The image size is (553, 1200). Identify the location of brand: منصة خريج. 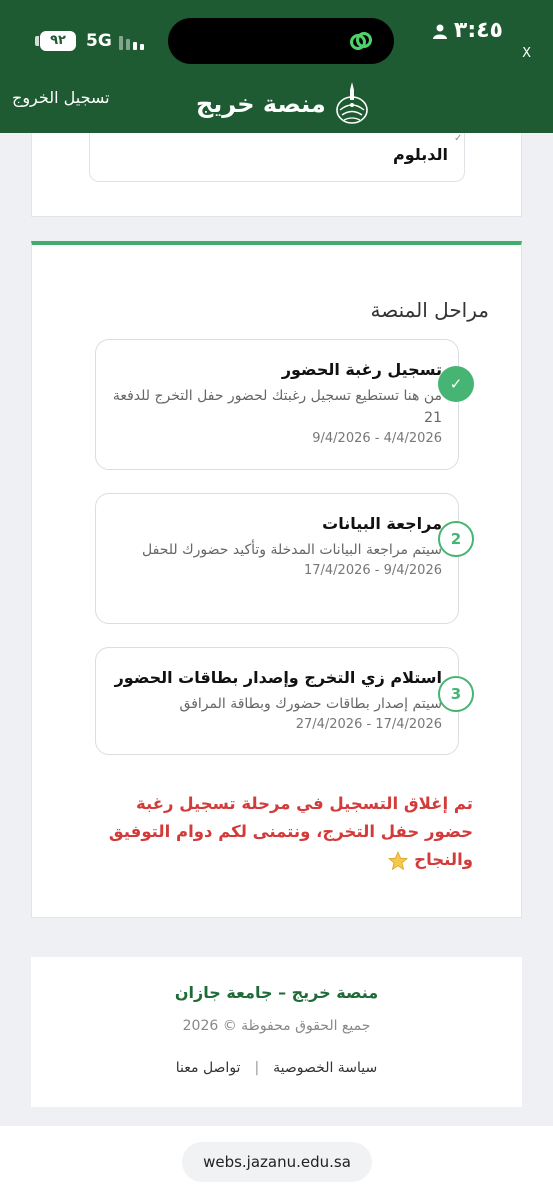
(283, 104).